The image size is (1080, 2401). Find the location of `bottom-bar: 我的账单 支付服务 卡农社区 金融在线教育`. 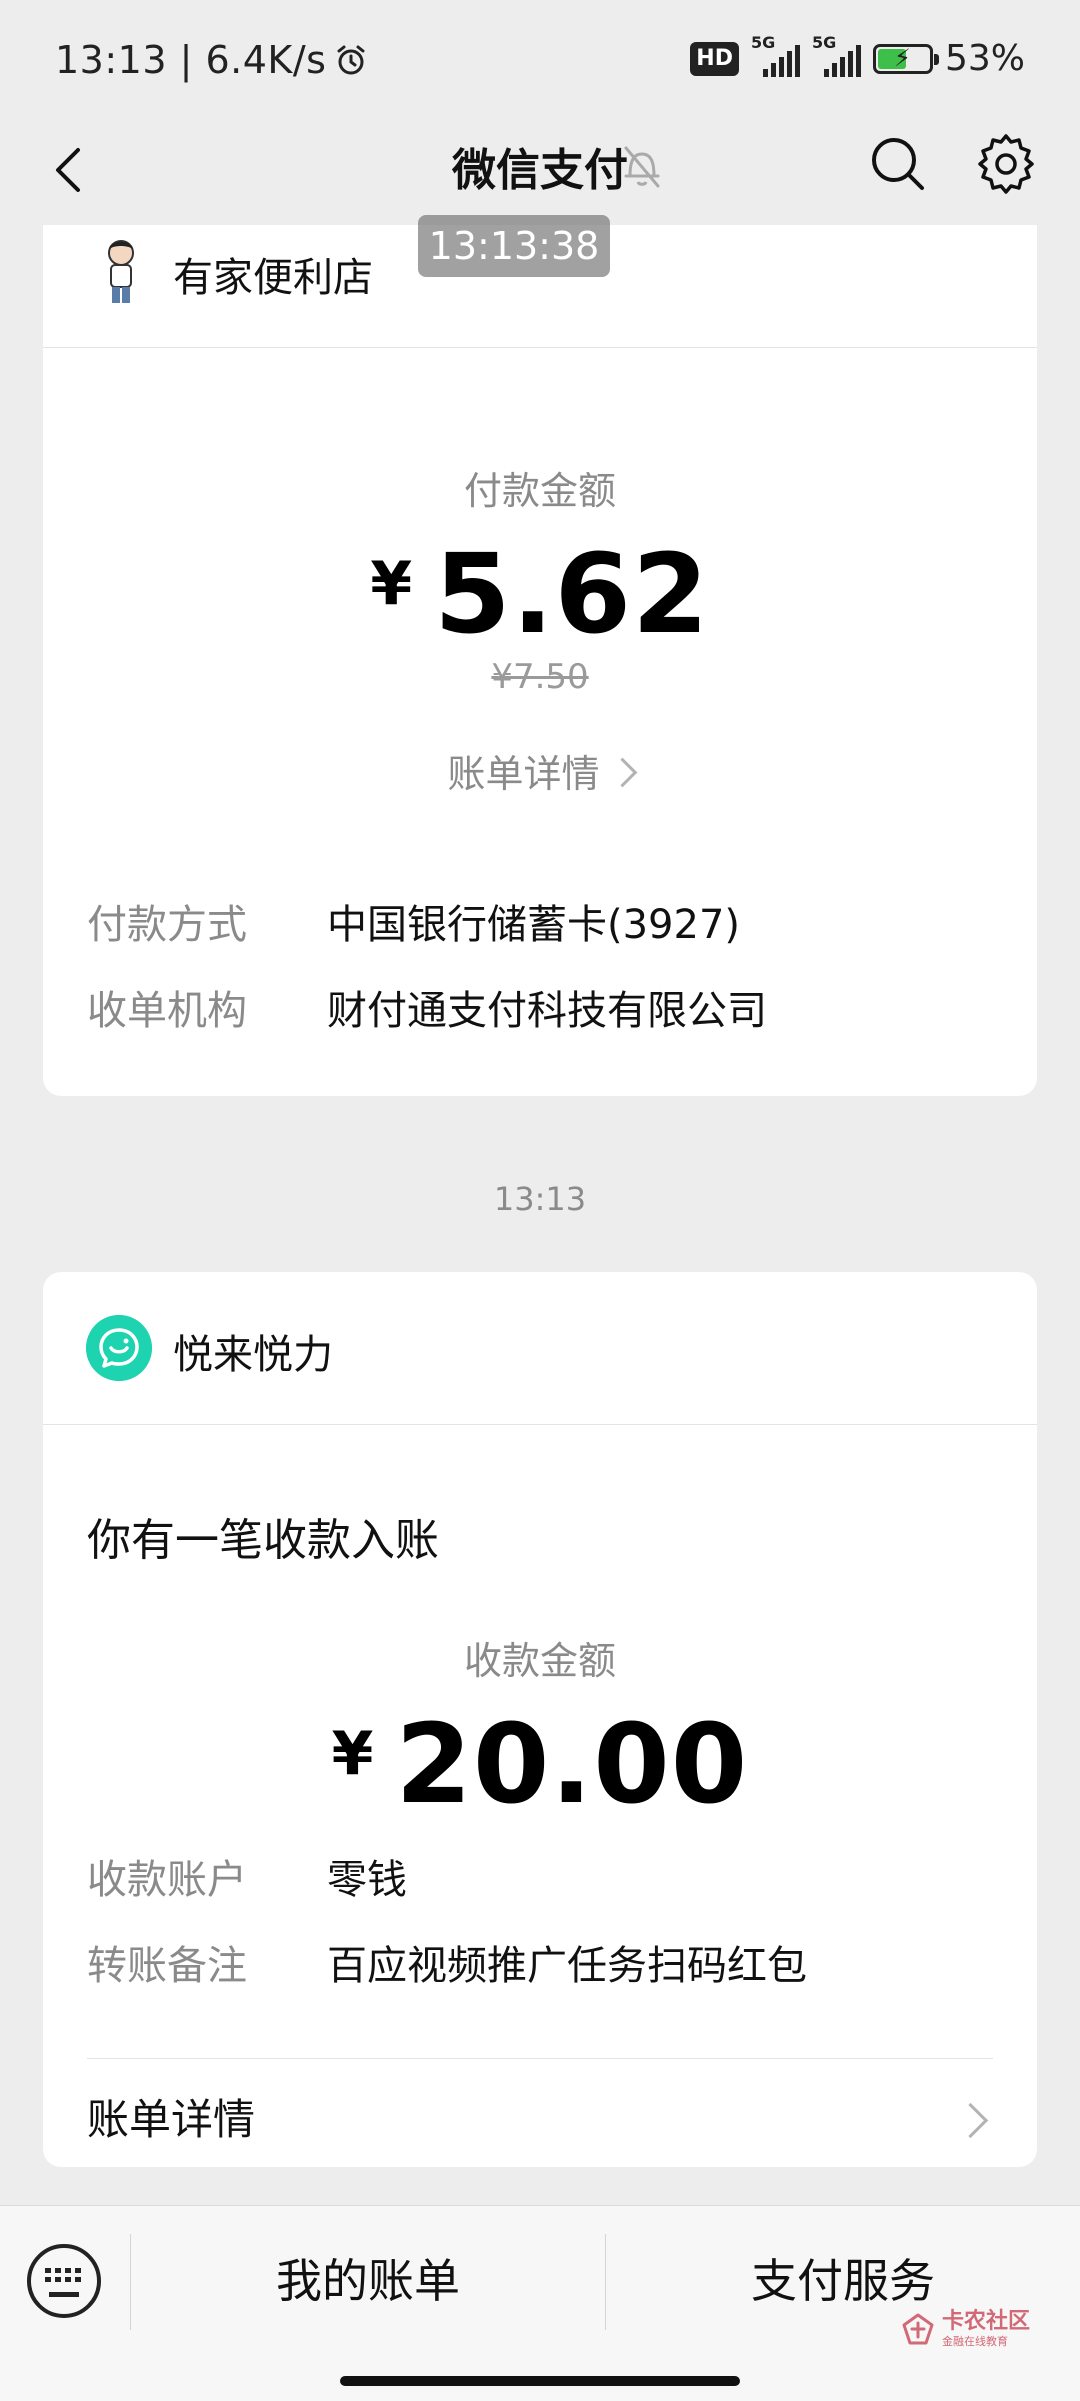

bottom-bar: 我的账单 支付服务 卡农社区 金融在线教育 is located at coordinates (540, 2303).